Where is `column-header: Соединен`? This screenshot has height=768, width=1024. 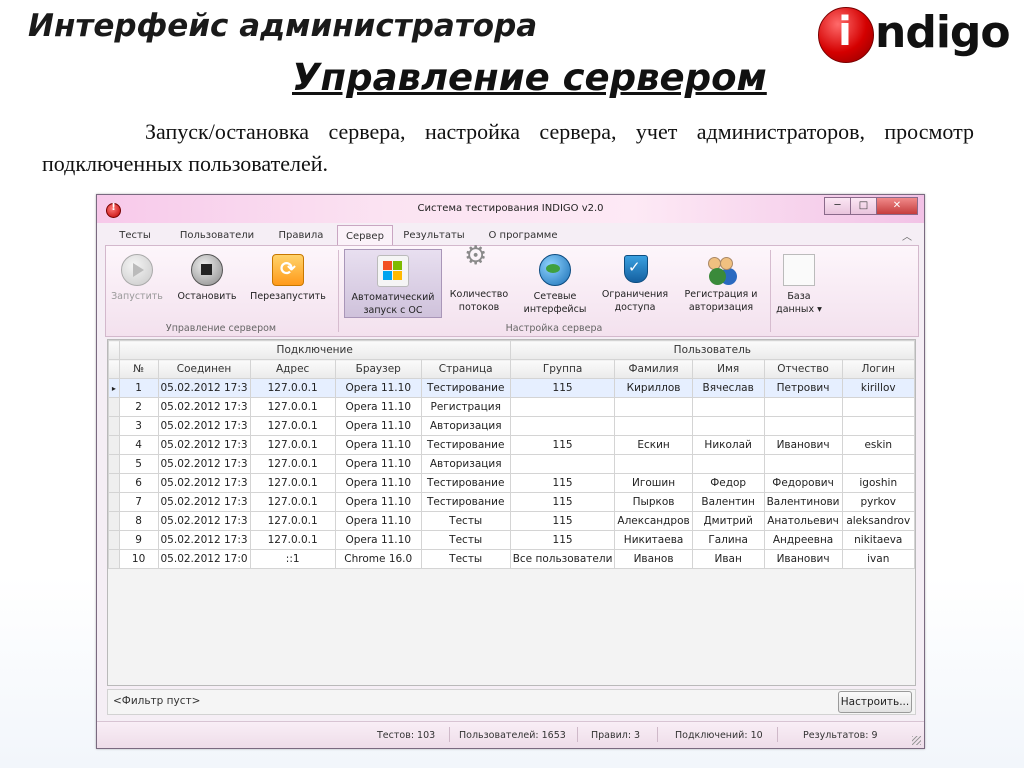
column-header: Соединен is located at coordinates (204, 369).